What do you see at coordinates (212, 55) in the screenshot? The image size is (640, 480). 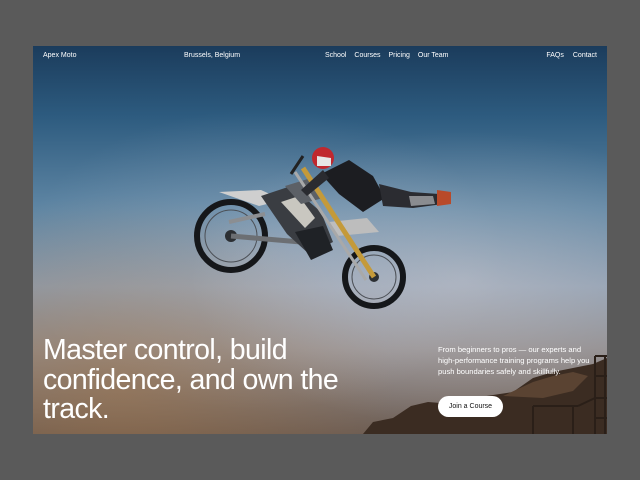 I see `location-label: Brussels, Belgium` at bounding box center [212, 55].